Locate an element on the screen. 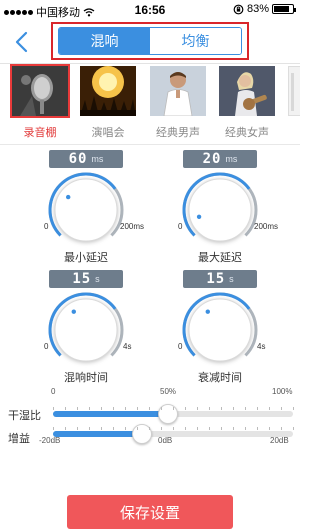  value-display: 20 ms is located at coordinates (220, 159).